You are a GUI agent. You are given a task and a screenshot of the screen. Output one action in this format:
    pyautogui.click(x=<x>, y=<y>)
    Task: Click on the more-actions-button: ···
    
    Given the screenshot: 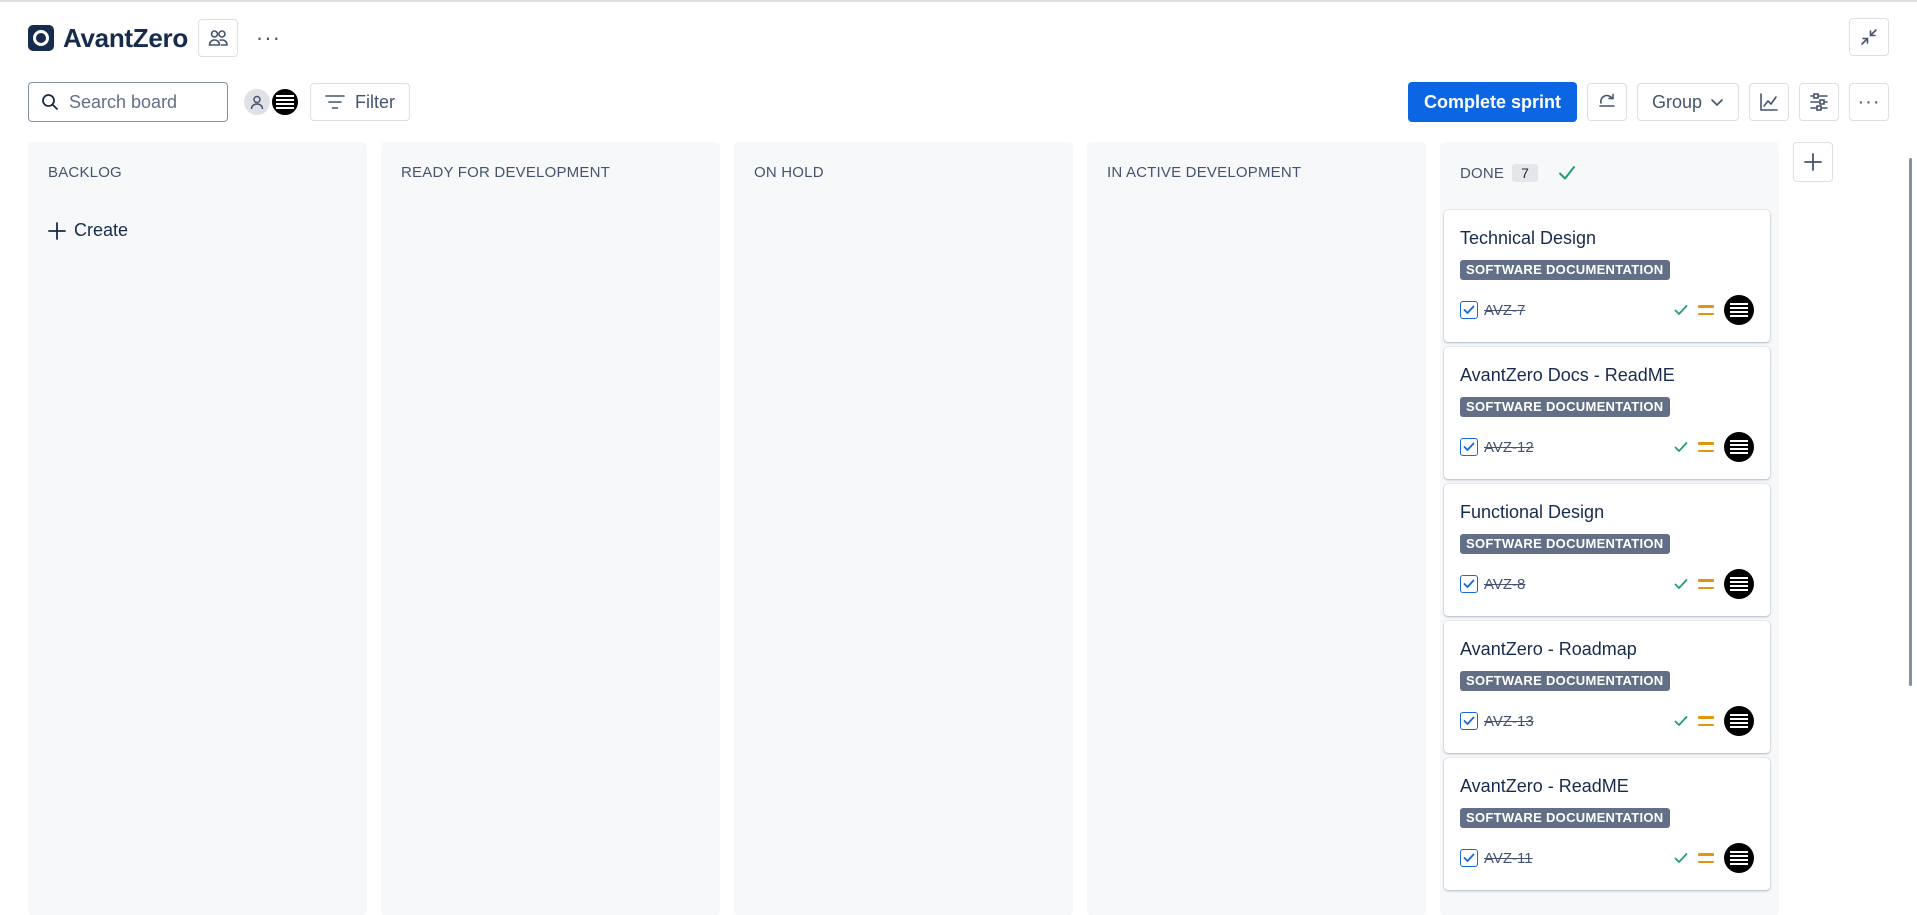 What is the action you would take?
    pyautogui.click(x=1869, y=102)
    